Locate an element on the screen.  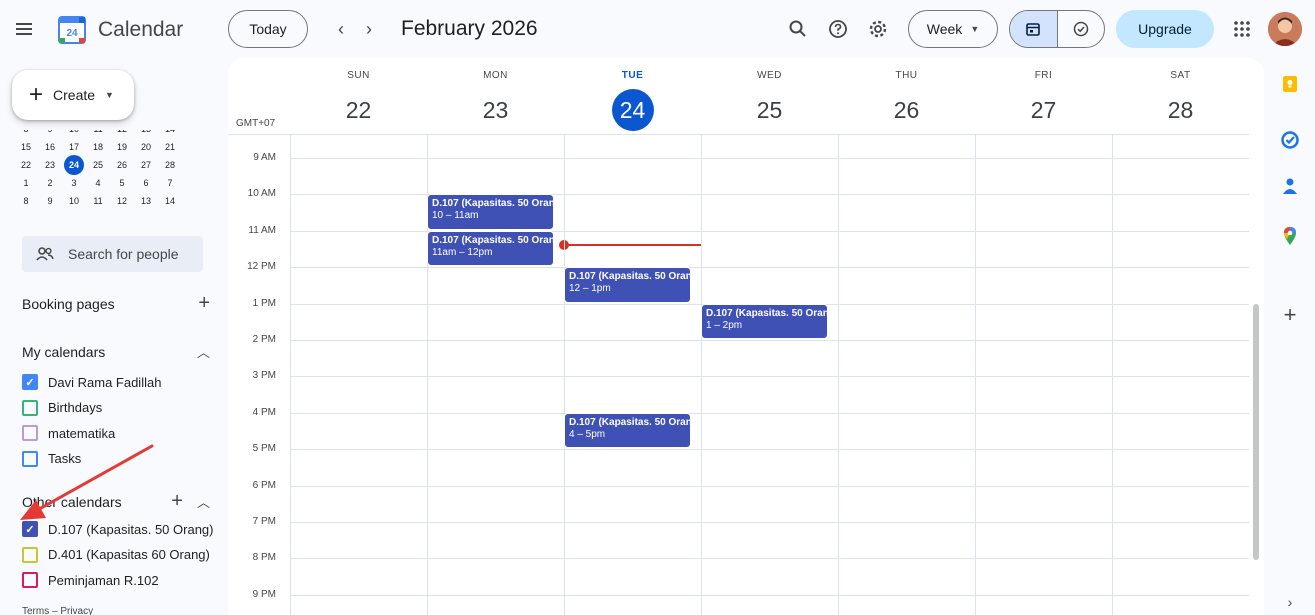
search-people-field: Search for people is located at coordinates (112, 254).